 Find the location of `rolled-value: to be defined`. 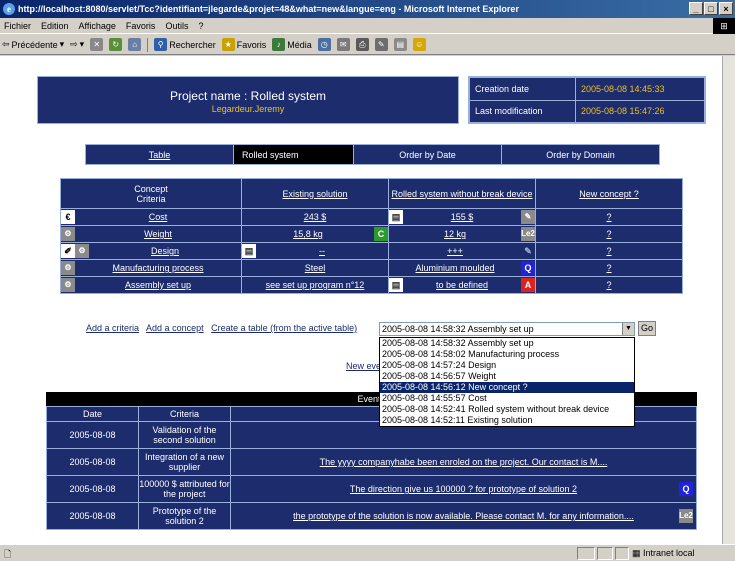

rolled-value: to be defined is located at coordinates (462, 285).